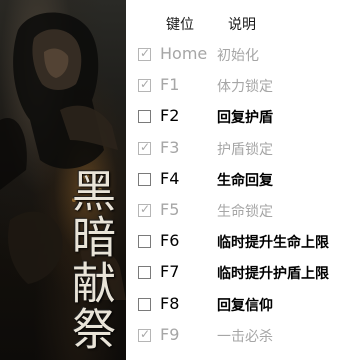 The width and height of the screenshot is (360, 360). I want to click on hotkey-description: 回复信仰, so click(245, 305).